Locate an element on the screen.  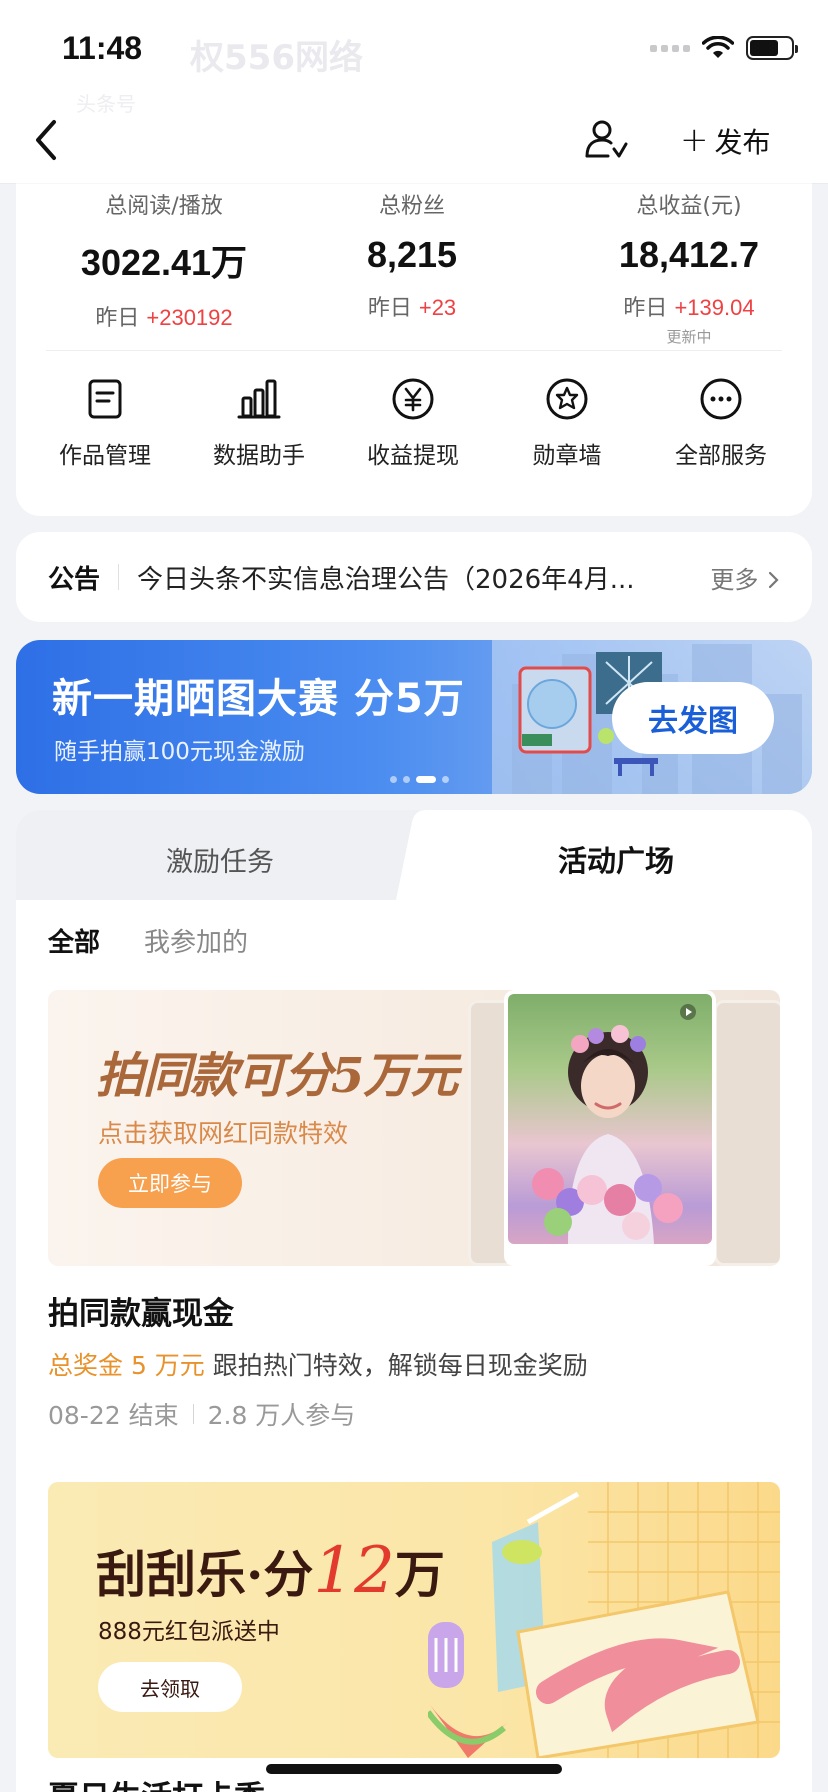
stat-value: 3022.41万 is located at coordinates (164, 262).